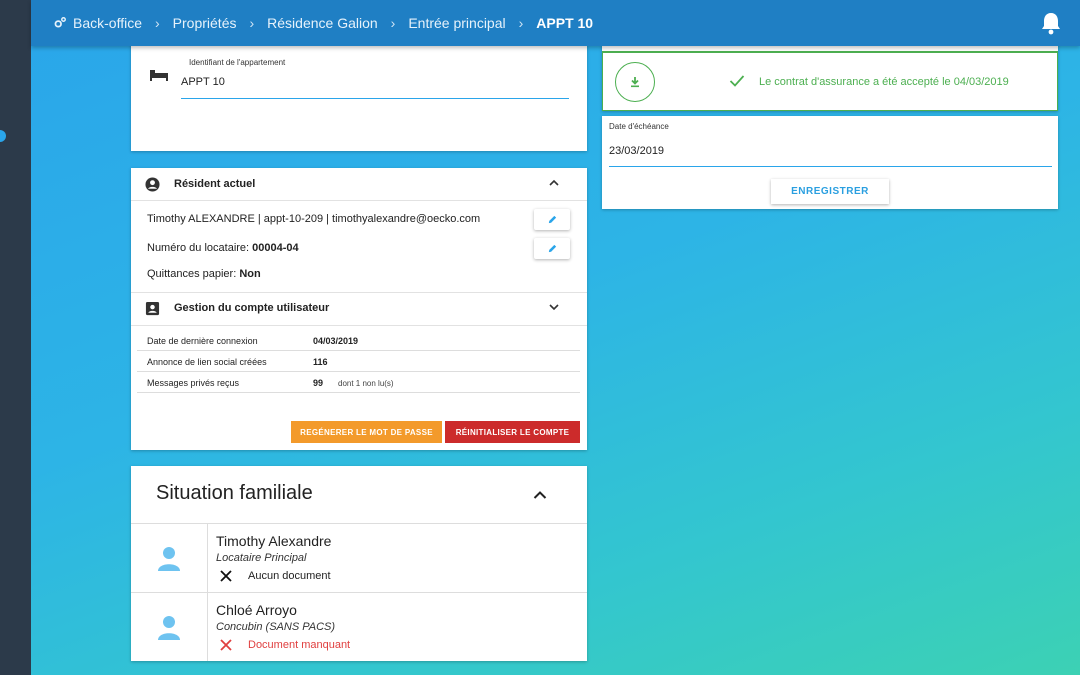 This screenshot has height=675, width=1080. What do you see at coordinates (107, 23) in the screenshot?
I see `breadcrumb-label: Back-office` at bounding box center [107, 23].